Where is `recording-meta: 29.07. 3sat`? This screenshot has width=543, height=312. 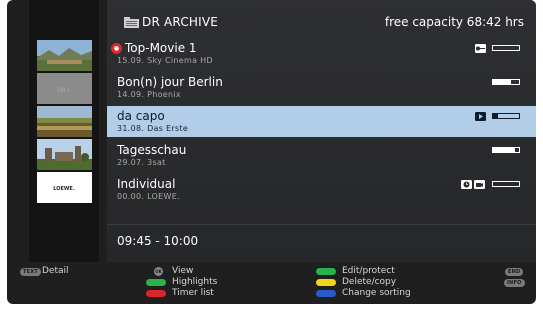 recording-meta: 29.07. 3sat is located at coordinates (141, 162).